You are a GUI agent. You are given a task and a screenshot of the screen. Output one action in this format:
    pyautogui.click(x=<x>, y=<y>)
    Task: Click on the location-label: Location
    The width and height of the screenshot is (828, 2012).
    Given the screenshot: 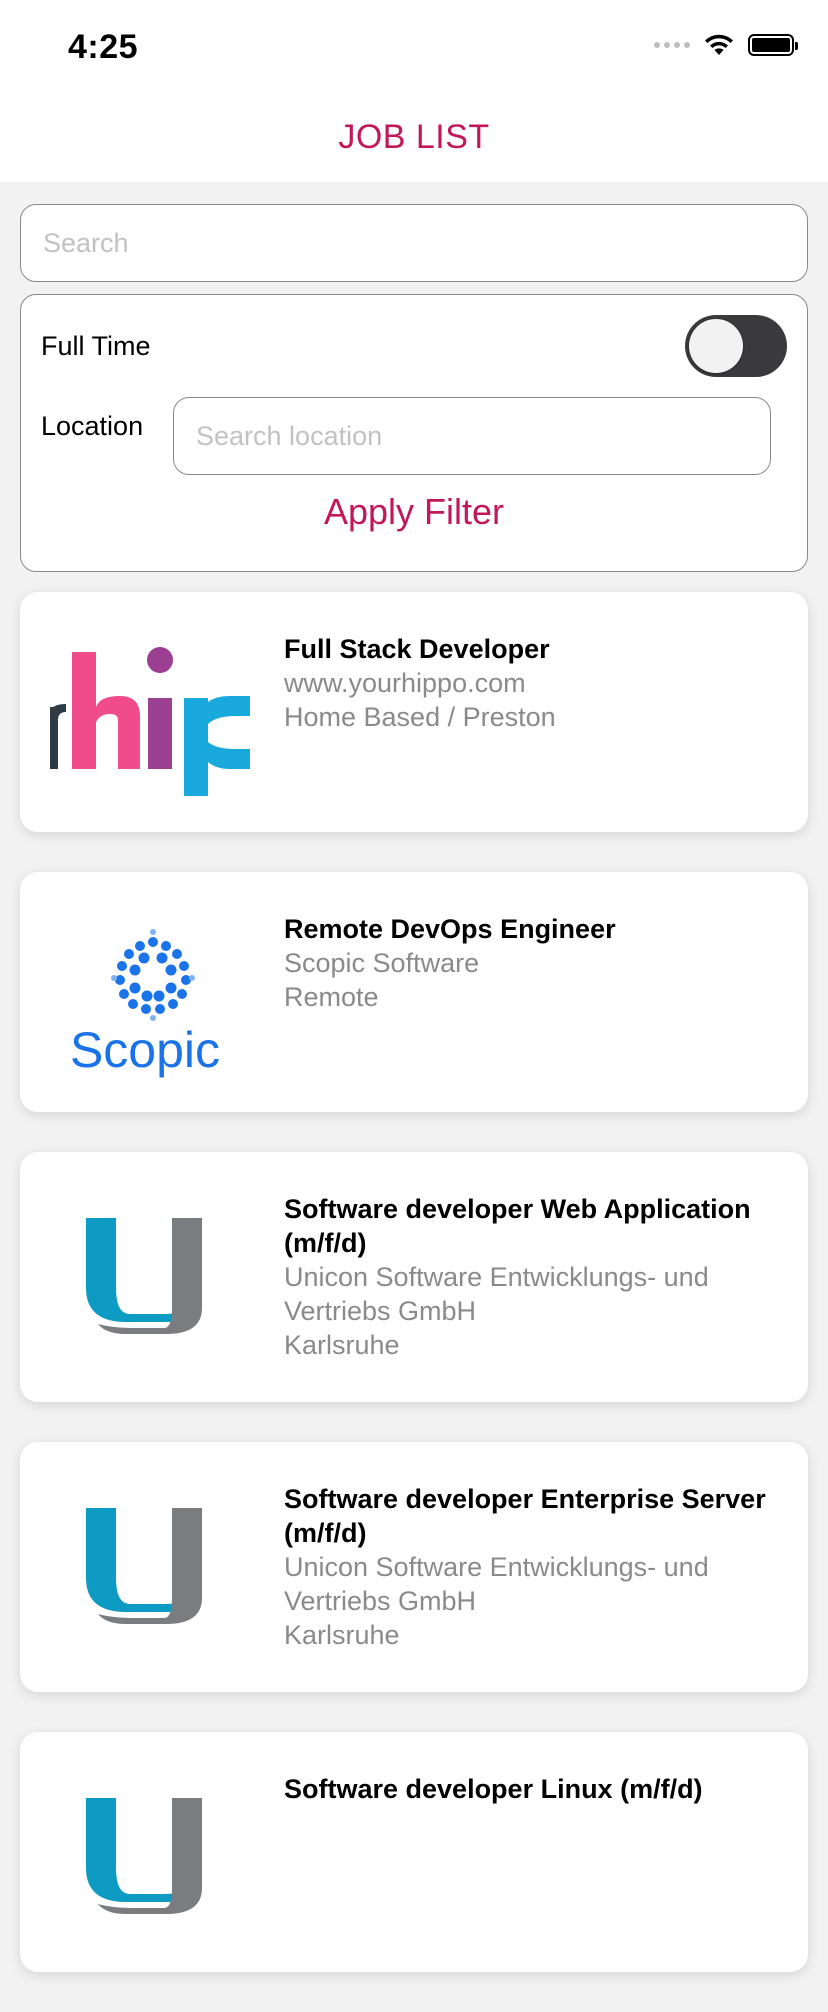 What is the action you would take?
    pyautogui.click(x=92, y=426)
    